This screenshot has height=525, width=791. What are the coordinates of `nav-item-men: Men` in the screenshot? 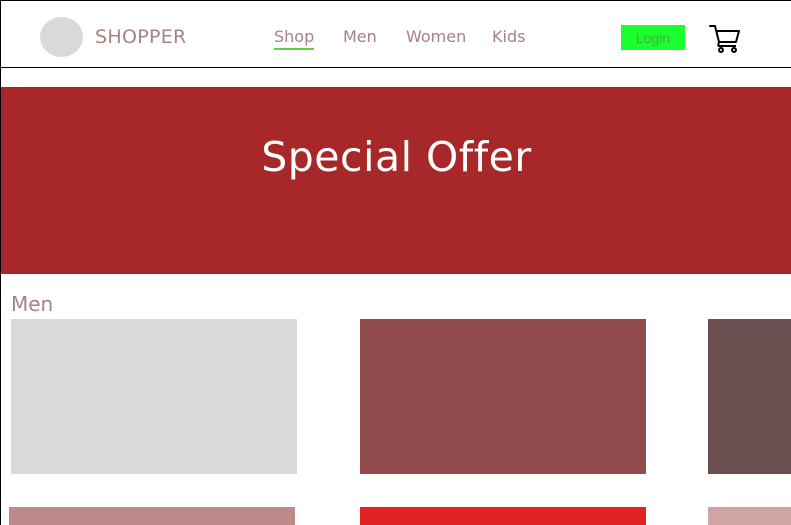 It's located at (360, 36).